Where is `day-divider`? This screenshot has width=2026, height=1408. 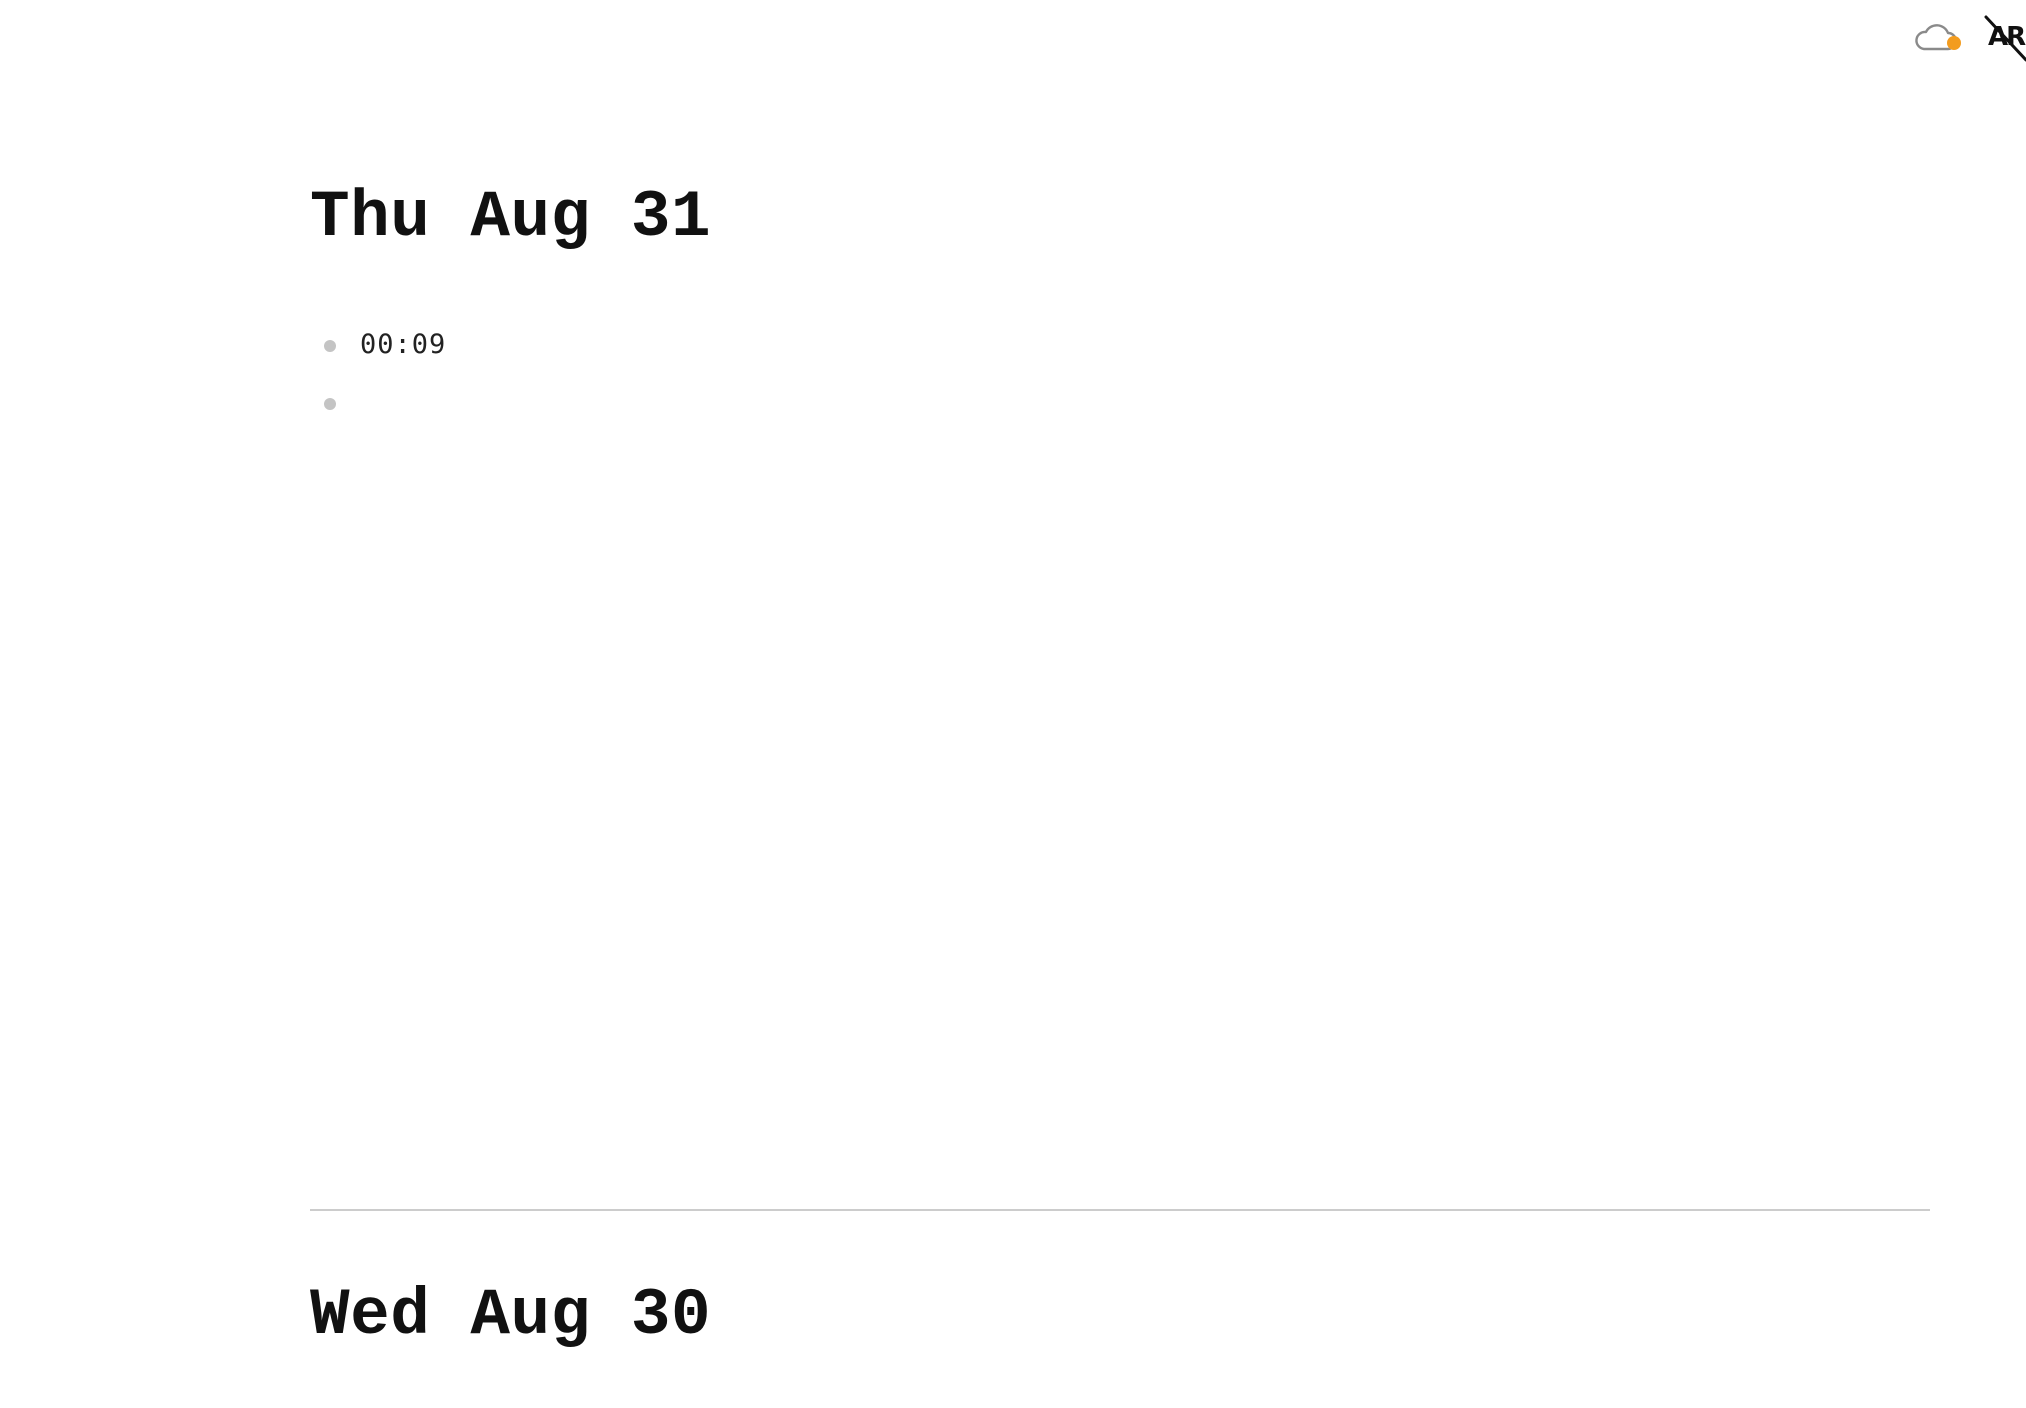
day-divider is located at coordinates (1120, 1210).